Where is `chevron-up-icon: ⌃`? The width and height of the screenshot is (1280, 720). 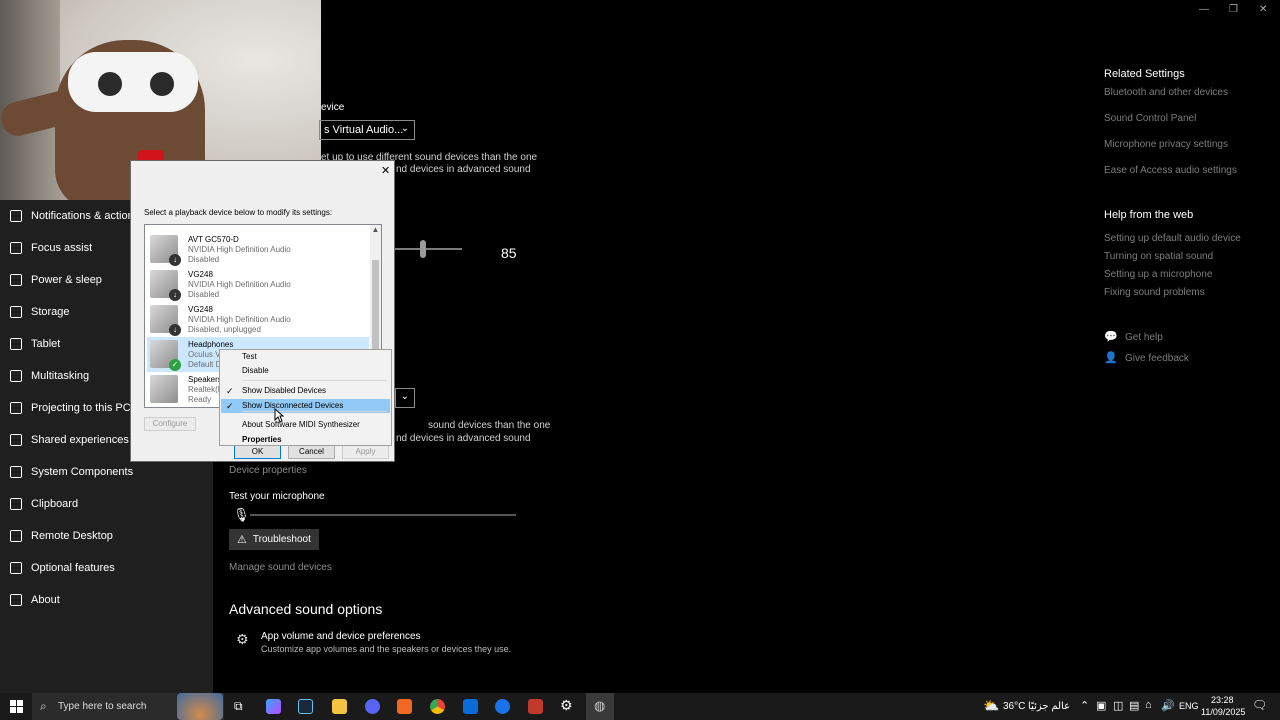
chevron-up-icon: ⌃ is located at coordinates (1084, 705).